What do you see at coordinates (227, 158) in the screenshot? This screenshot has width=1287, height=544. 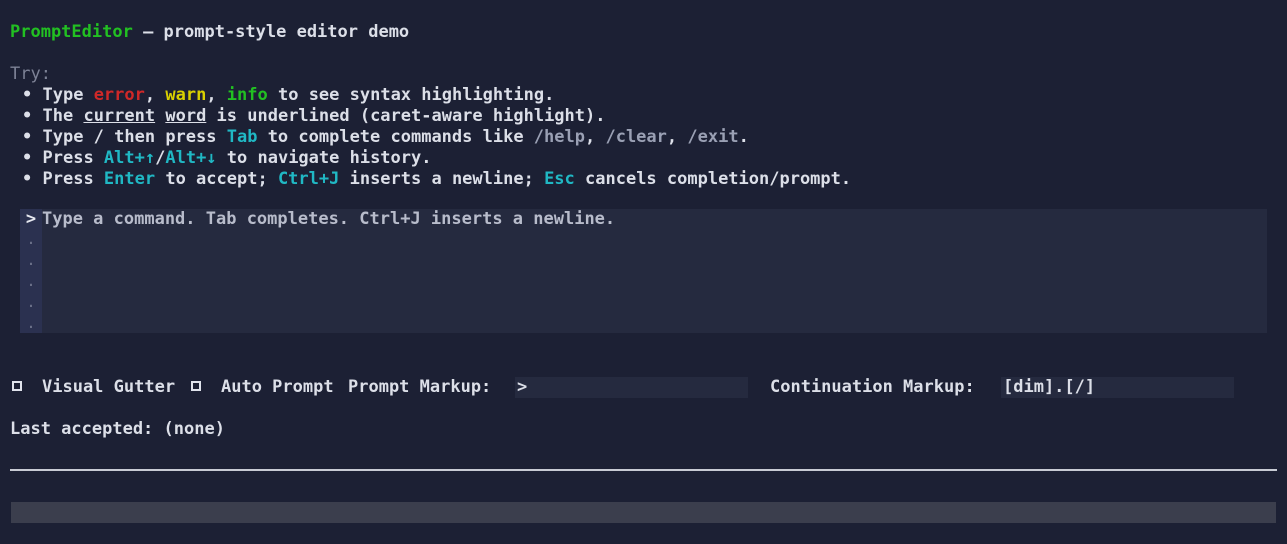 I see `help-line-history: • Press Alt+↑/Alt+↓ to navigate history.` at bounding box center [227, 158].